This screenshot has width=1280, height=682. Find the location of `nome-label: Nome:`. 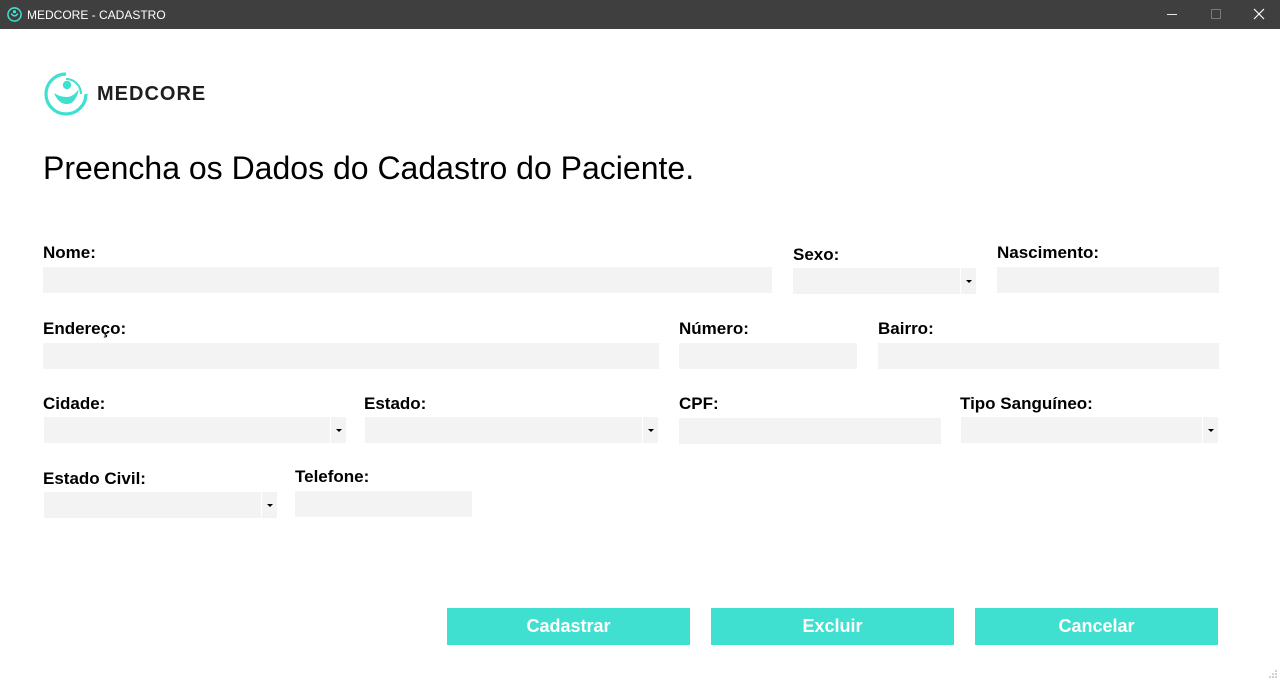

nome-label: Nome: is located at coordinates (69, 252).